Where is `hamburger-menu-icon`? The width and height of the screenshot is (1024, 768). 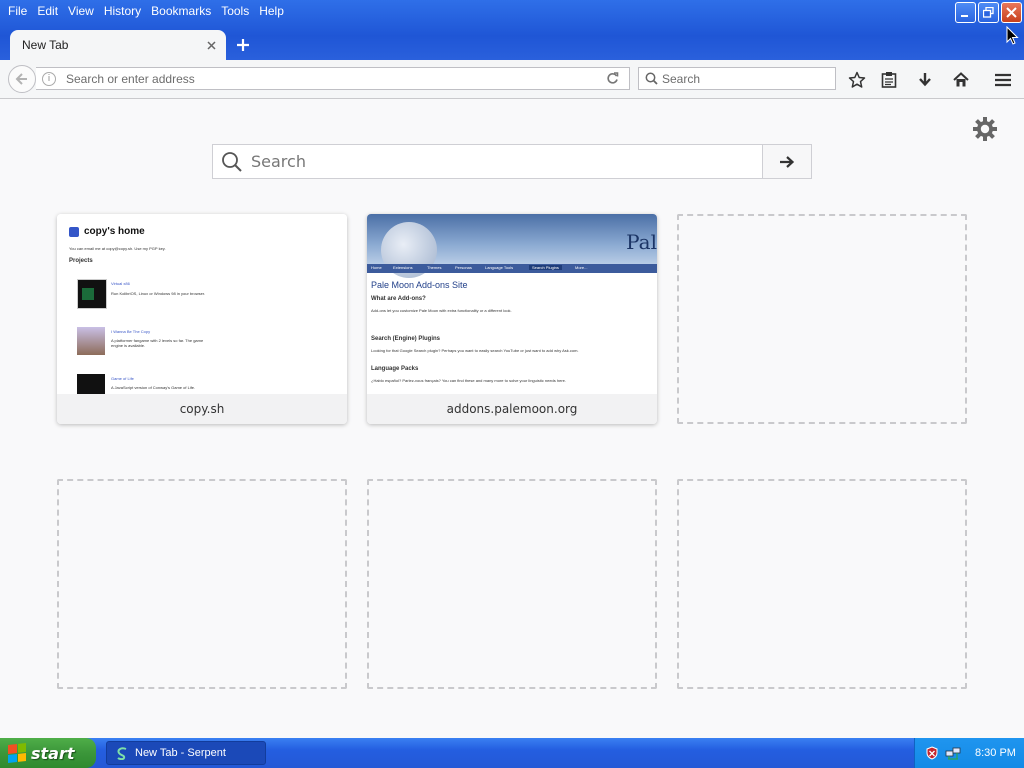
hamburger-menu-icon is located at coordinates (1003, 80).